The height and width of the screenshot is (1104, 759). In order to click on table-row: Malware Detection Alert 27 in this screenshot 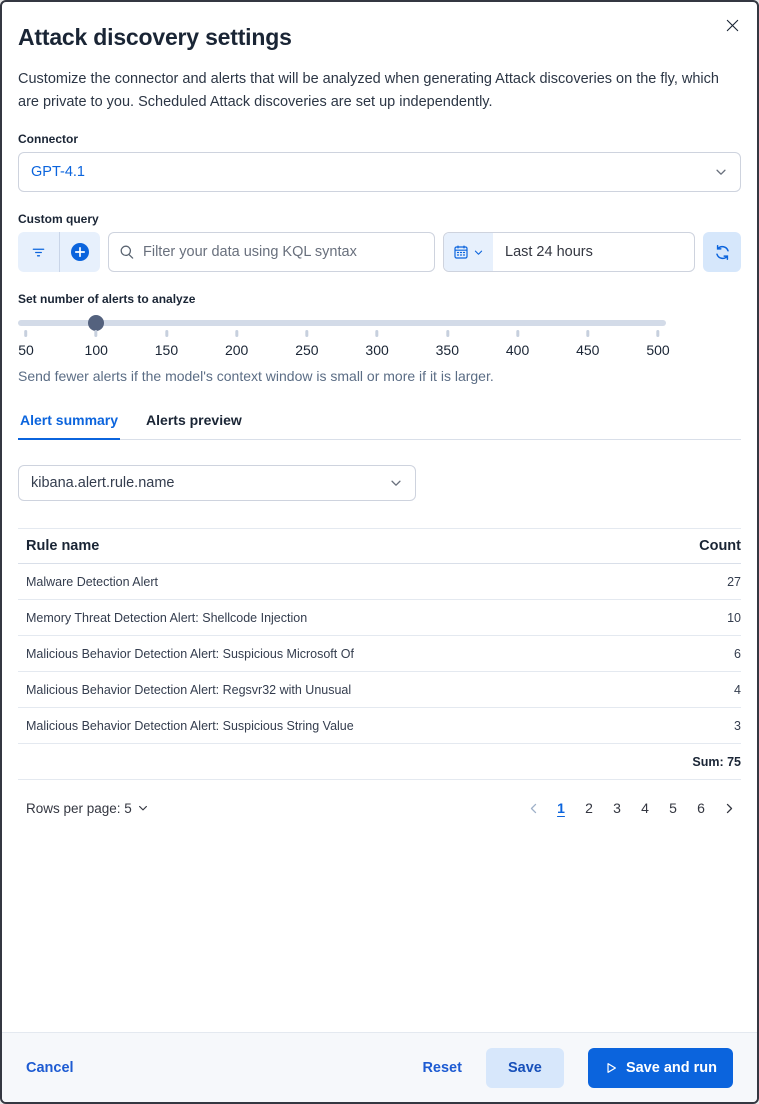, I will do `click(379, 582)`.